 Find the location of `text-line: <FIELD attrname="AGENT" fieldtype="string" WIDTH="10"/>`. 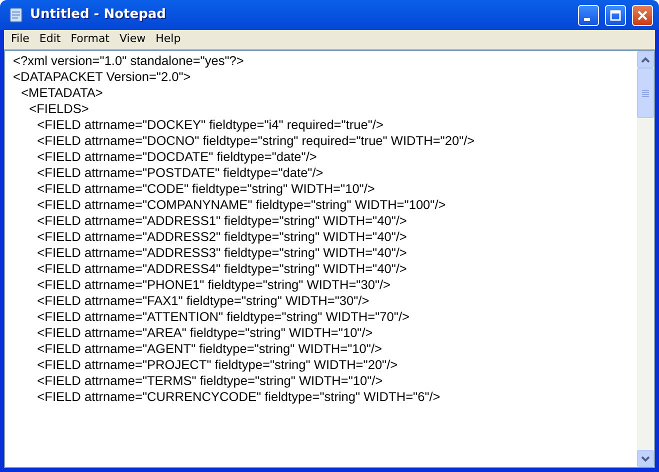

text-line: <FIELD attrname="AGENT" fieldtype="string" WIDTH="10"/> is located at coordinates (209, 349).